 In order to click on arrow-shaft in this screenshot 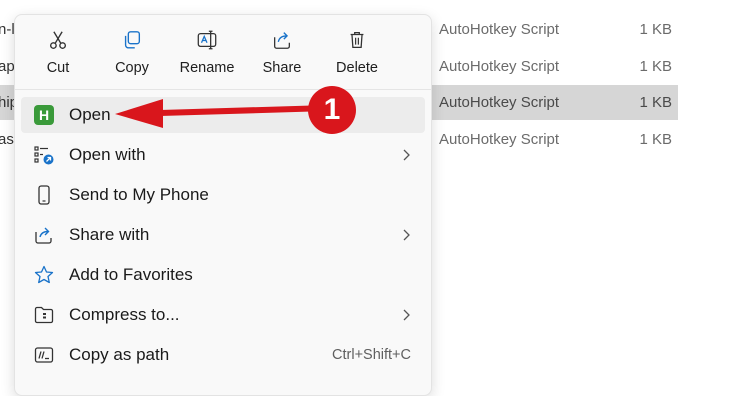, I will do `click(236, 110)`.